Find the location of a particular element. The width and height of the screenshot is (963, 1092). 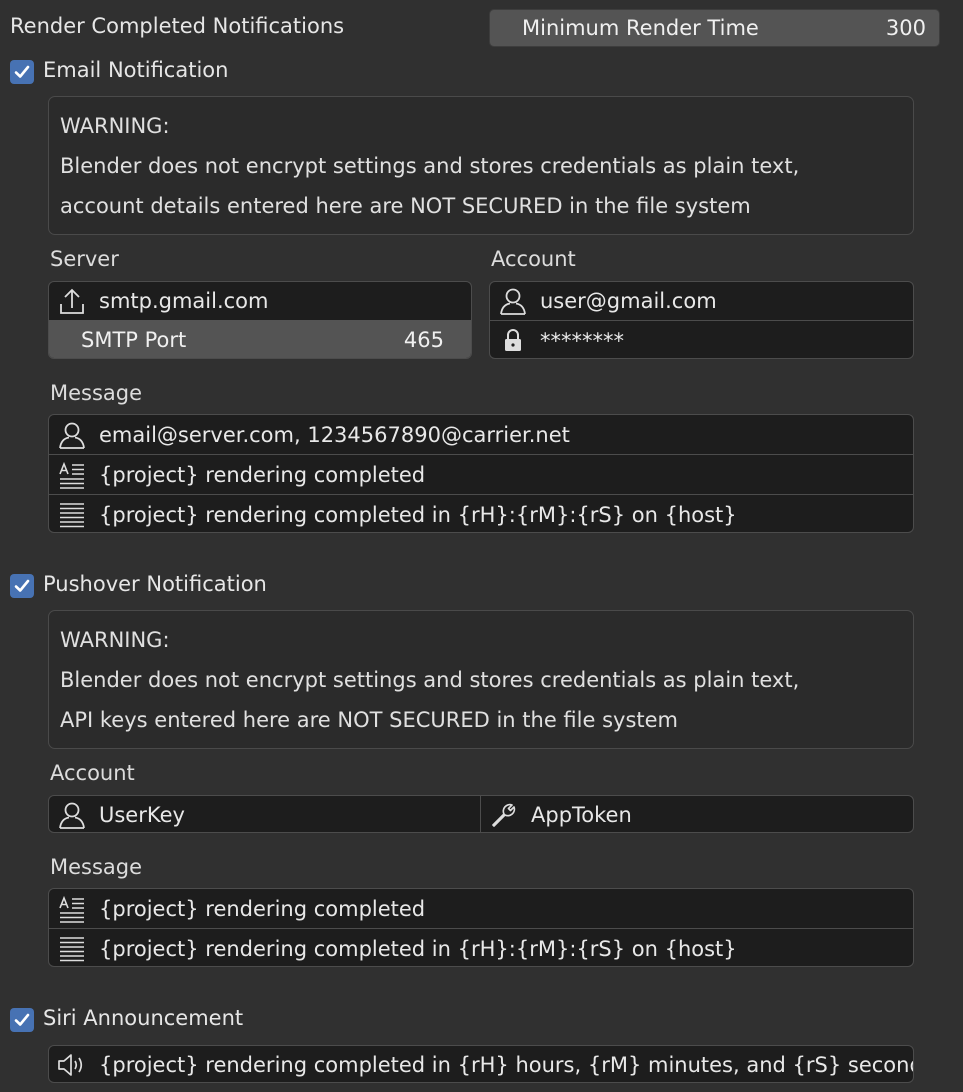

server-value: smtp.gmail.com is located at coordinates (184, 301).